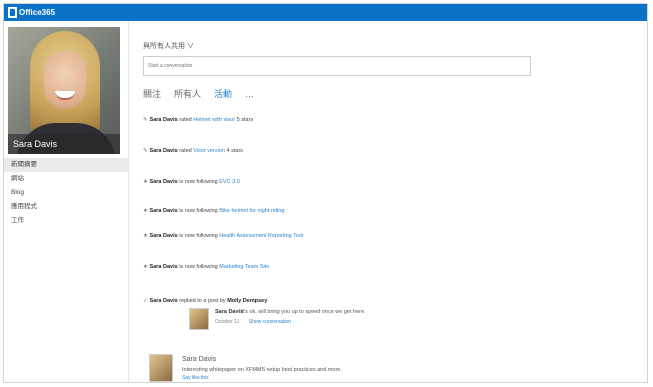 This screenshot has width=653, height=387. I want to click on sidebar-nav: 新聞摘要 網站 Blog 應用程式 工作, so click(66, 193).